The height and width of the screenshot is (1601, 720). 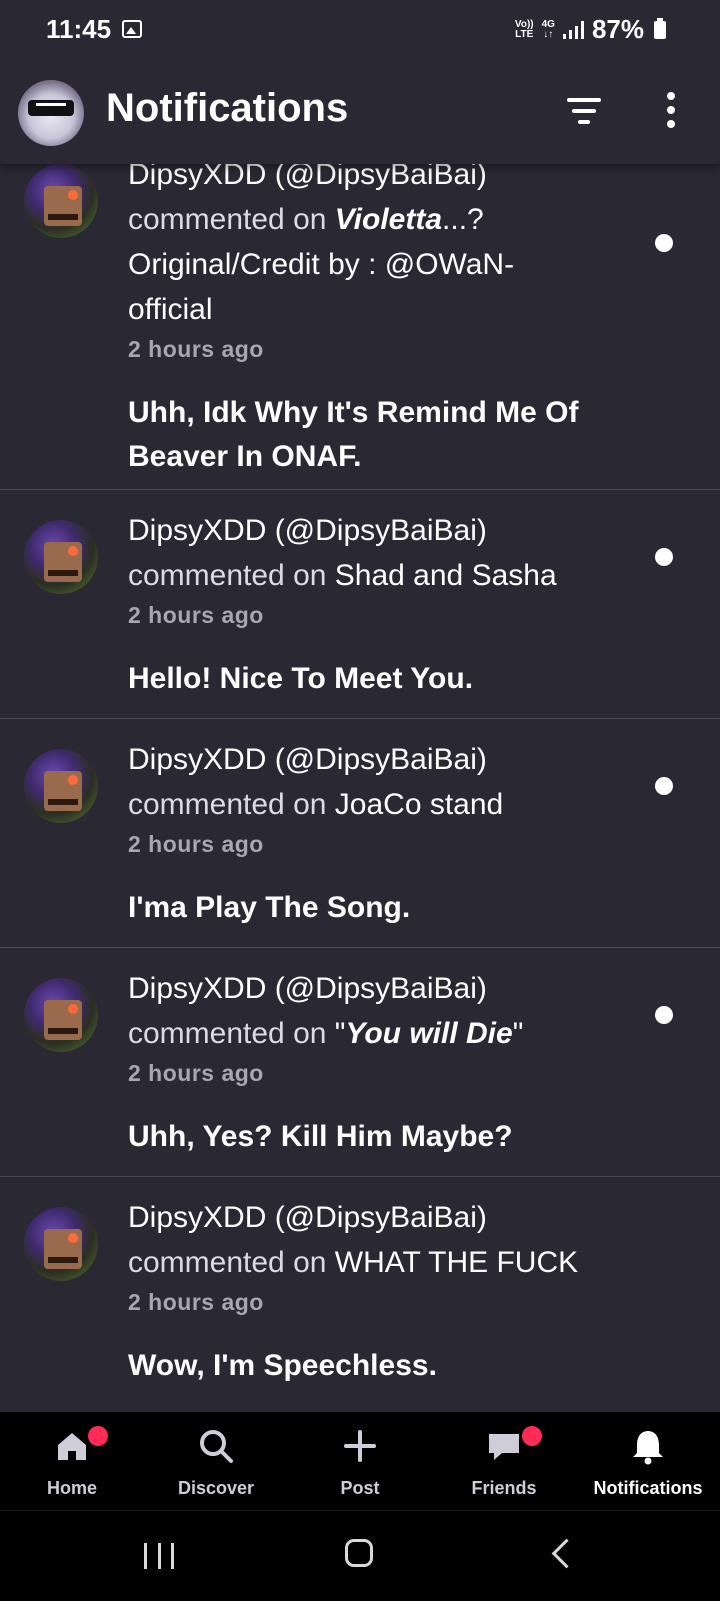 I want to click on notification-target: Violetta, so click(x=388, y=219).